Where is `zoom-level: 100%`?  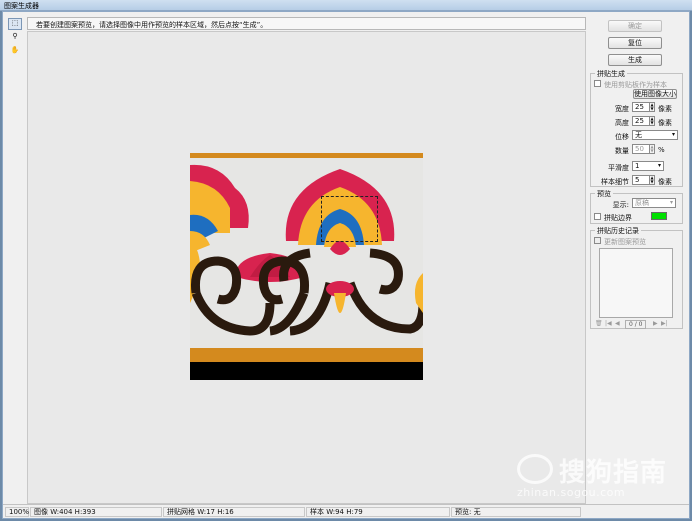
zoom-level: 100% is located at coordinates (17, 512).